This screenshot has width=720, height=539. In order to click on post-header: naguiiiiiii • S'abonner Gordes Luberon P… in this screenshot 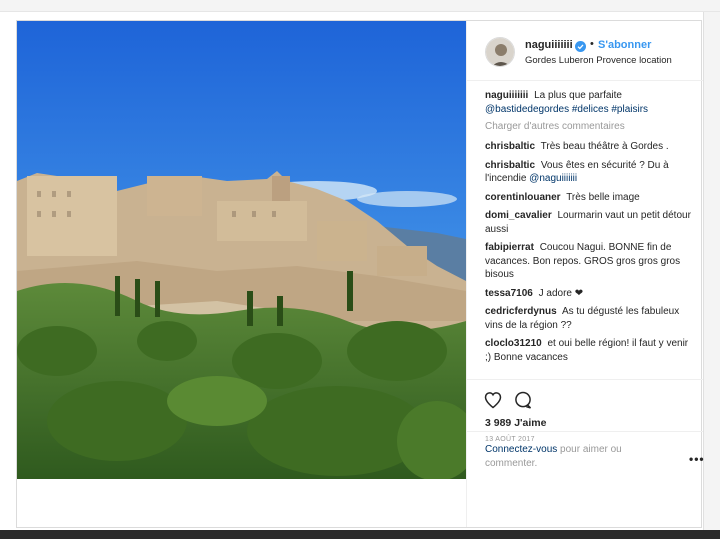, I will do `click(585, 51)`.